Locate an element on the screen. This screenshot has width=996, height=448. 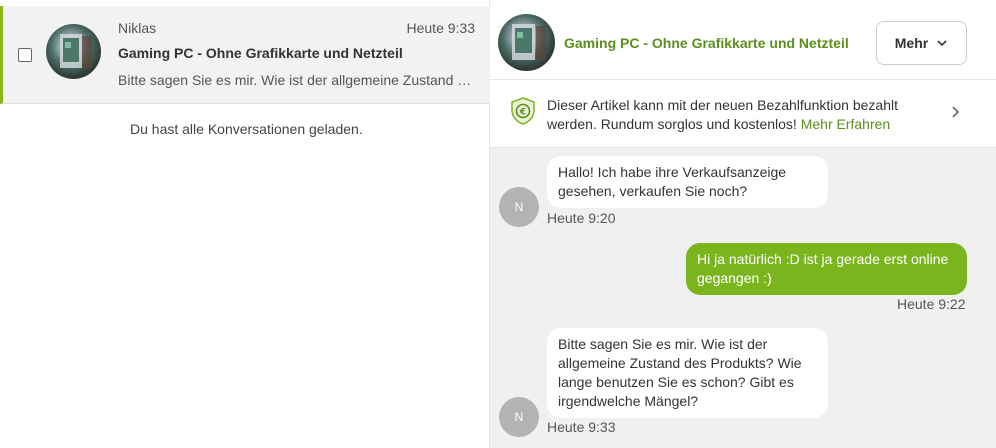
list-footer-text: Du hast alle Konversationen geladen. is located at coordinates (246, 129).